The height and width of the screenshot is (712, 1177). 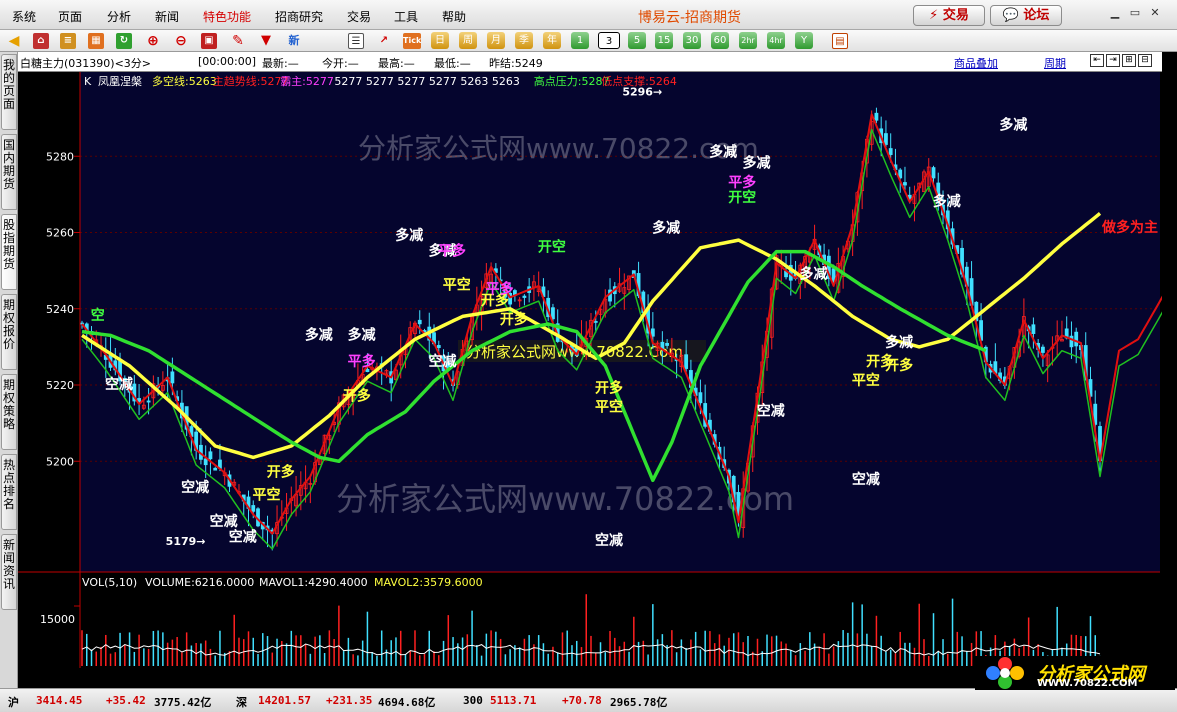 What do you see at coordinates (840, 41) in the screenshot?
I see `calculator-icon: ▤` at bounding box center [840, 41].